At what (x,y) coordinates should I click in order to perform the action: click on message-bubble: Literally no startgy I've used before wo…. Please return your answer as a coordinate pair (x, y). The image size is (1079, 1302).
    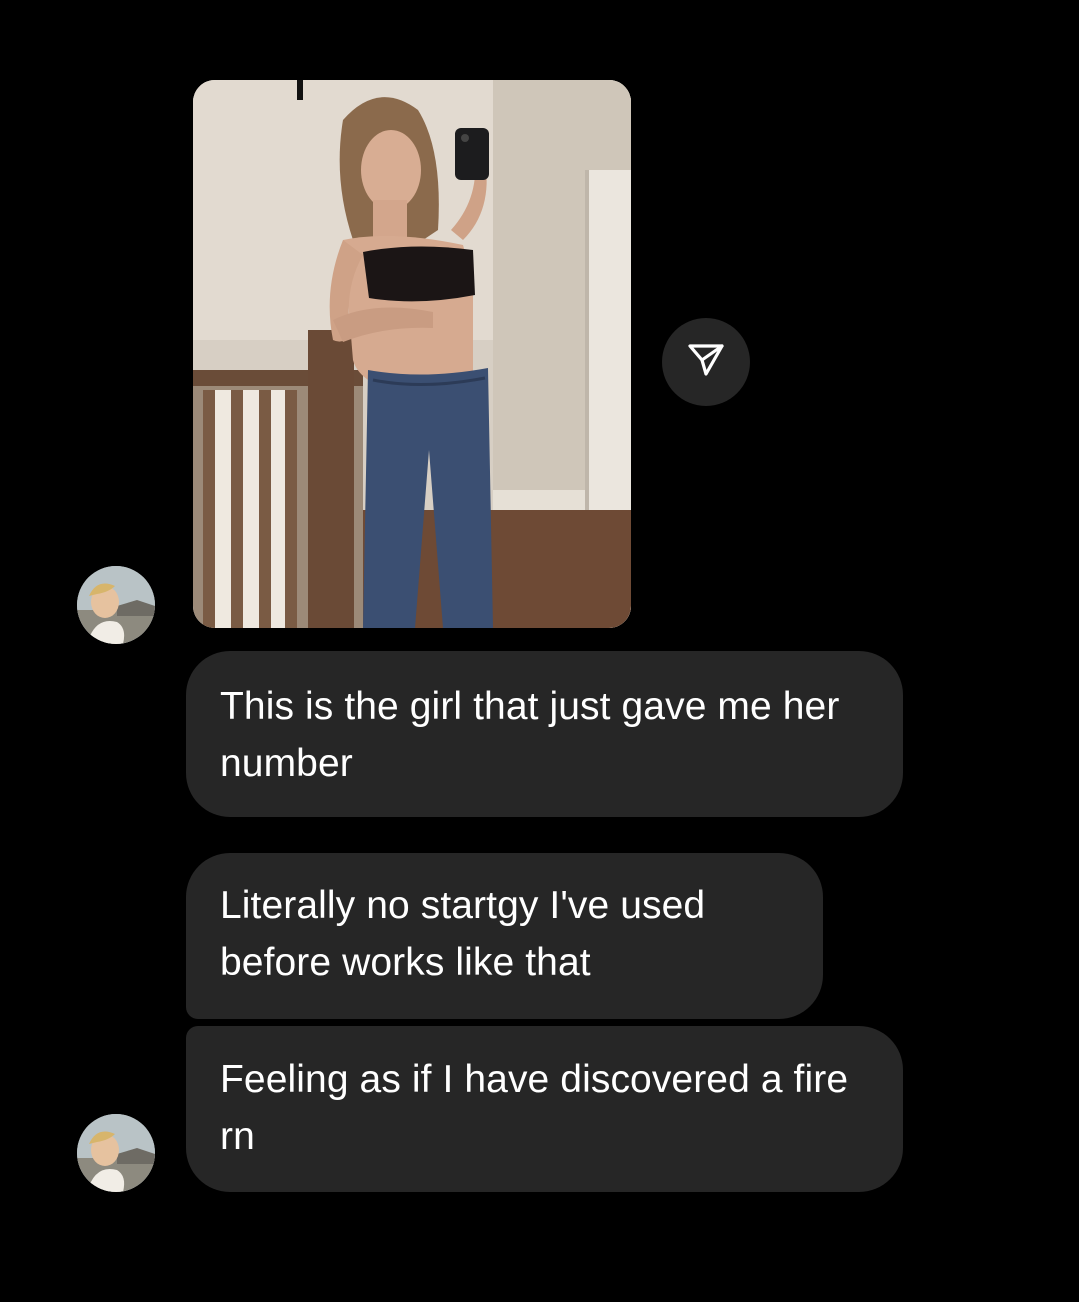
    Looking at the image, I should click on (504, 936).